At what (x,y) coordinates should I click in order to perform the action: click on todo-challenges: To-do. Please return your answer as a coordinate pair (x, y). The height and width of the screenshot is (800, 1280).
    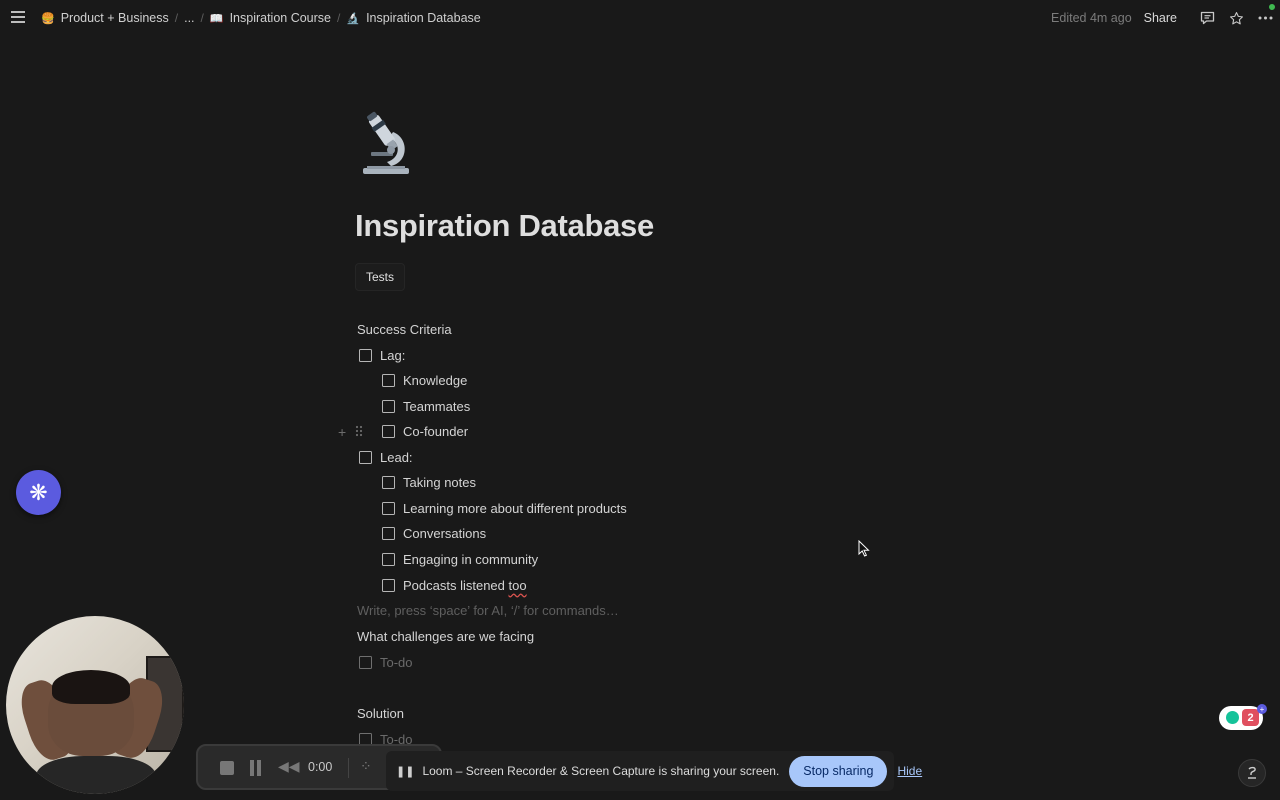
    Looking at the image, I should click on (386, 662).